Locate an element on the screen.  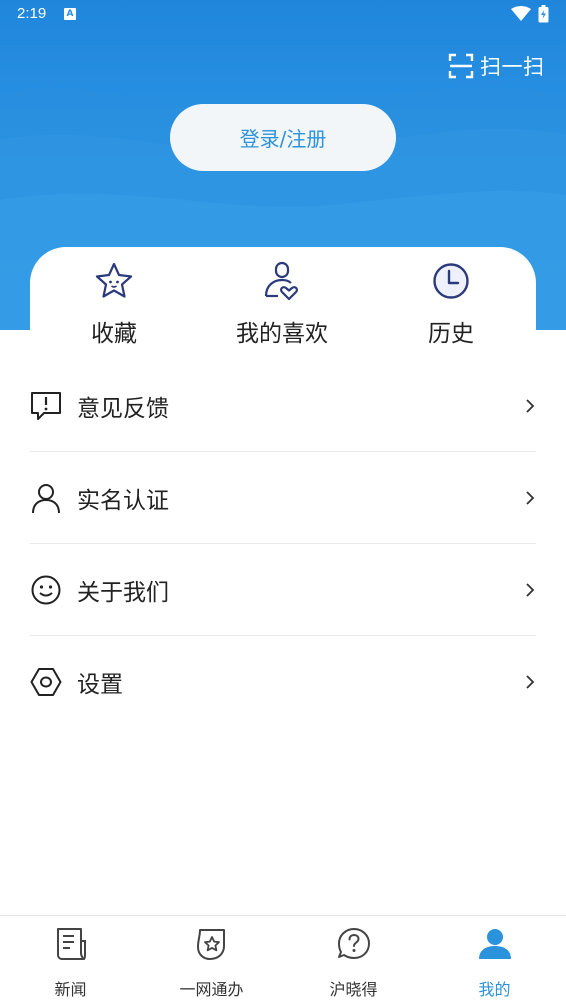
menu-label-verification: 实名认证 is located at coordinates (123, 500).